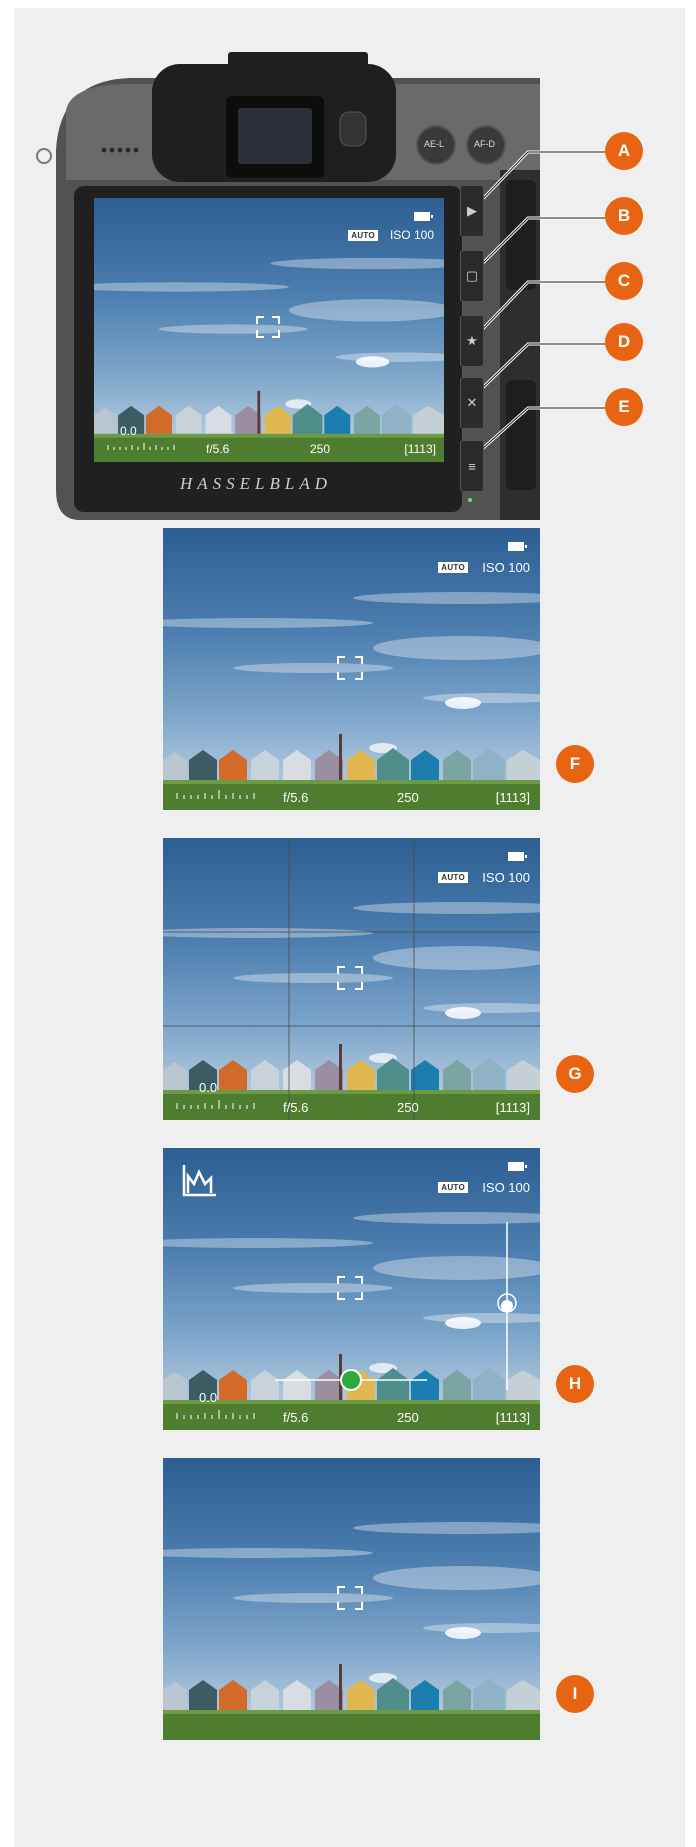 Image resolution: width=696 pixels, height=1847 pixels. What do you see at coordinates (472, 276) in the screenshot?
I see `display-button: ▢` at bounding box center [472, 276].